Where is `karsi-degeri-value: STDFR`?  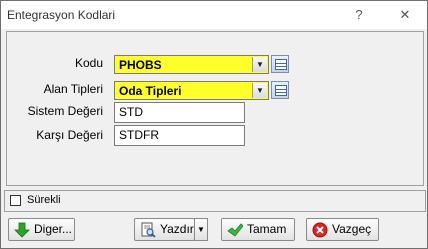
karsi-degeri-value: STDFR is located at coordinates (139, 135).